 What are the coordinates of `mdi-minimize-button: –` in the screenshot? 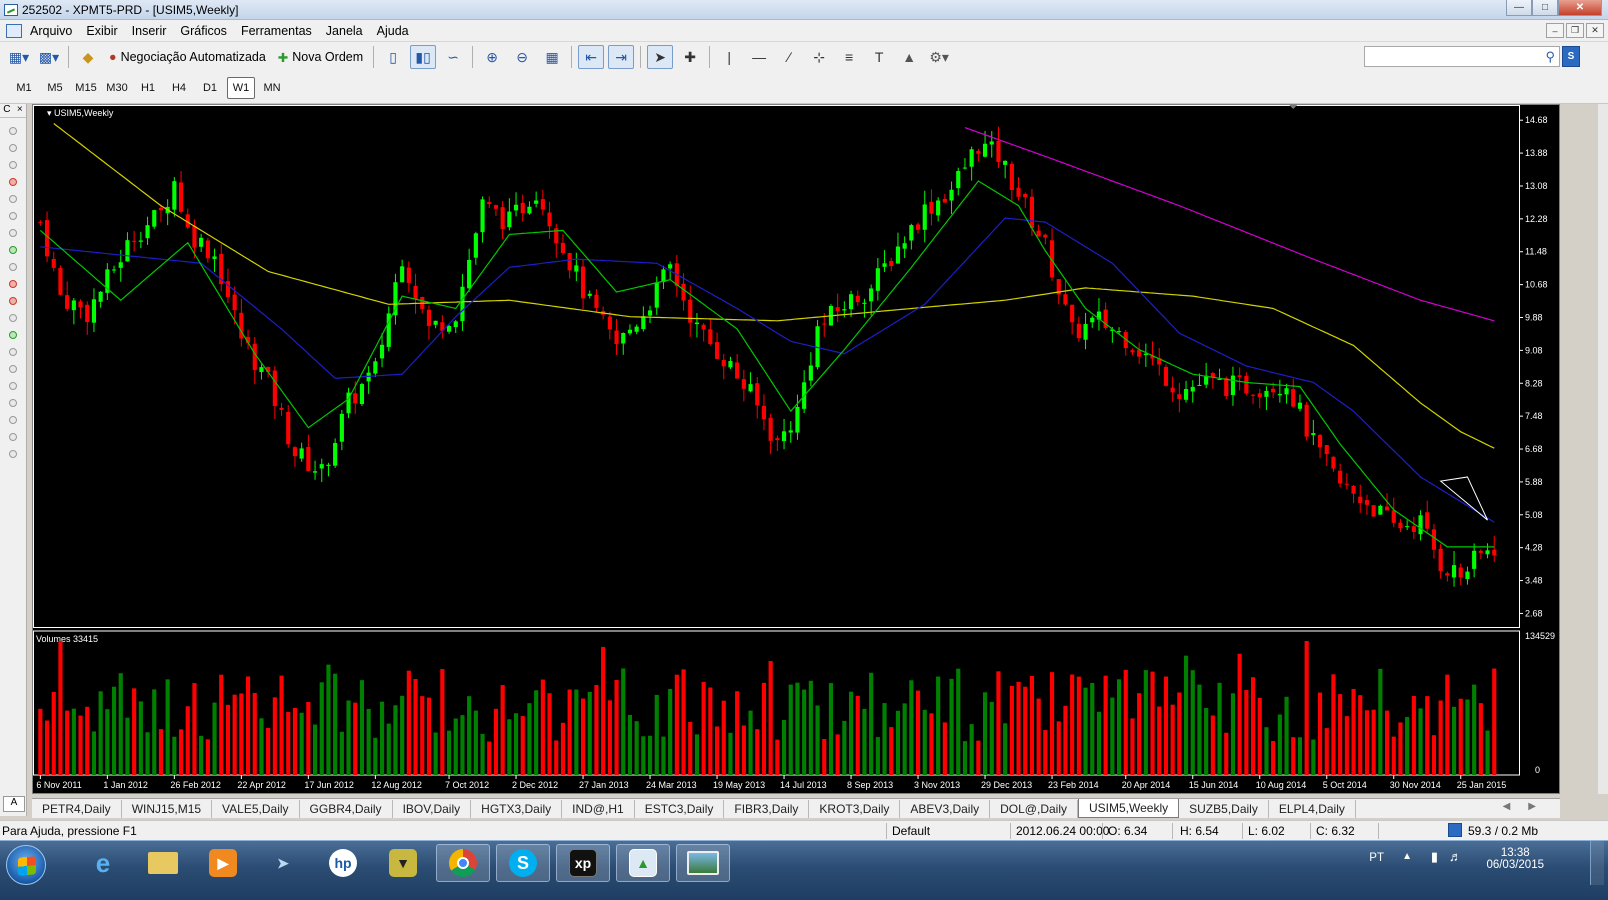 It's located at (1555, 30).